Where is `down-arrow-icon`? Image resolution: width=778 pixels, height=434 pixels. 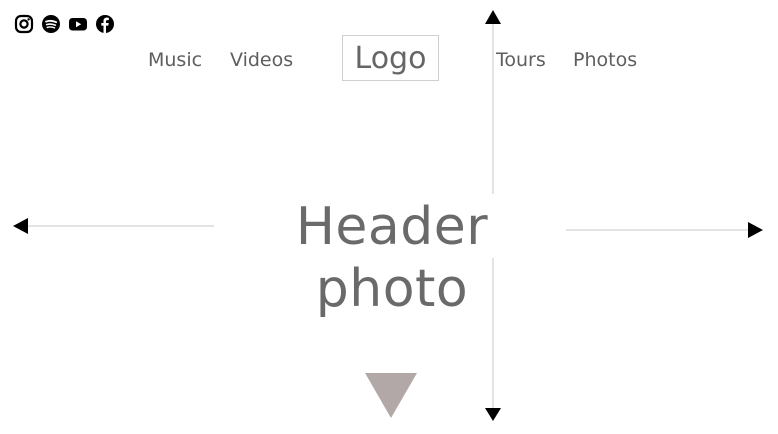 down-arrow-icon is located at coordinates (493, 414).